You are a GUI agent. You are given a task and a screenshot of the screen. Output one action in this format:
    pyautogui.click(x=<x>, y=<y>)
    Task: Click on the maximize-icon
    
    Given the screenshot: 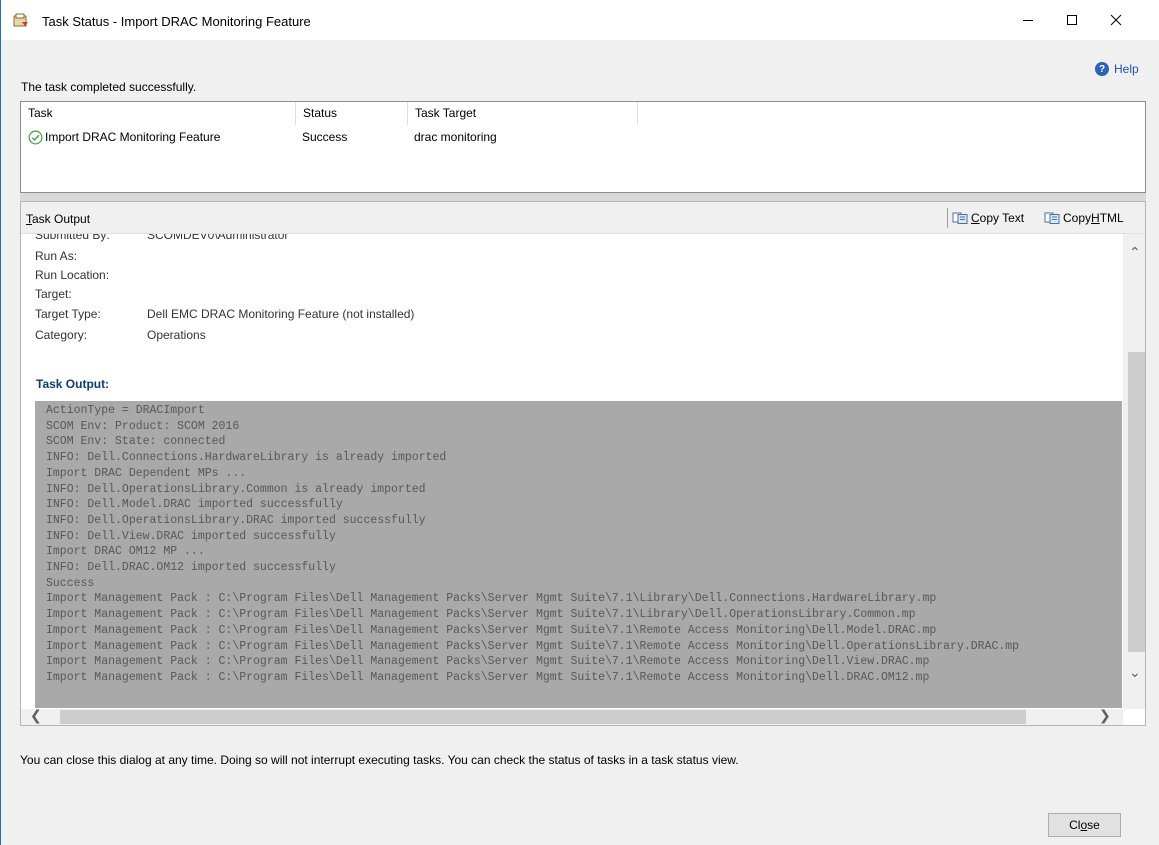 What is the action you would take?
    pyautogui.click(x=1072, y=20)
    